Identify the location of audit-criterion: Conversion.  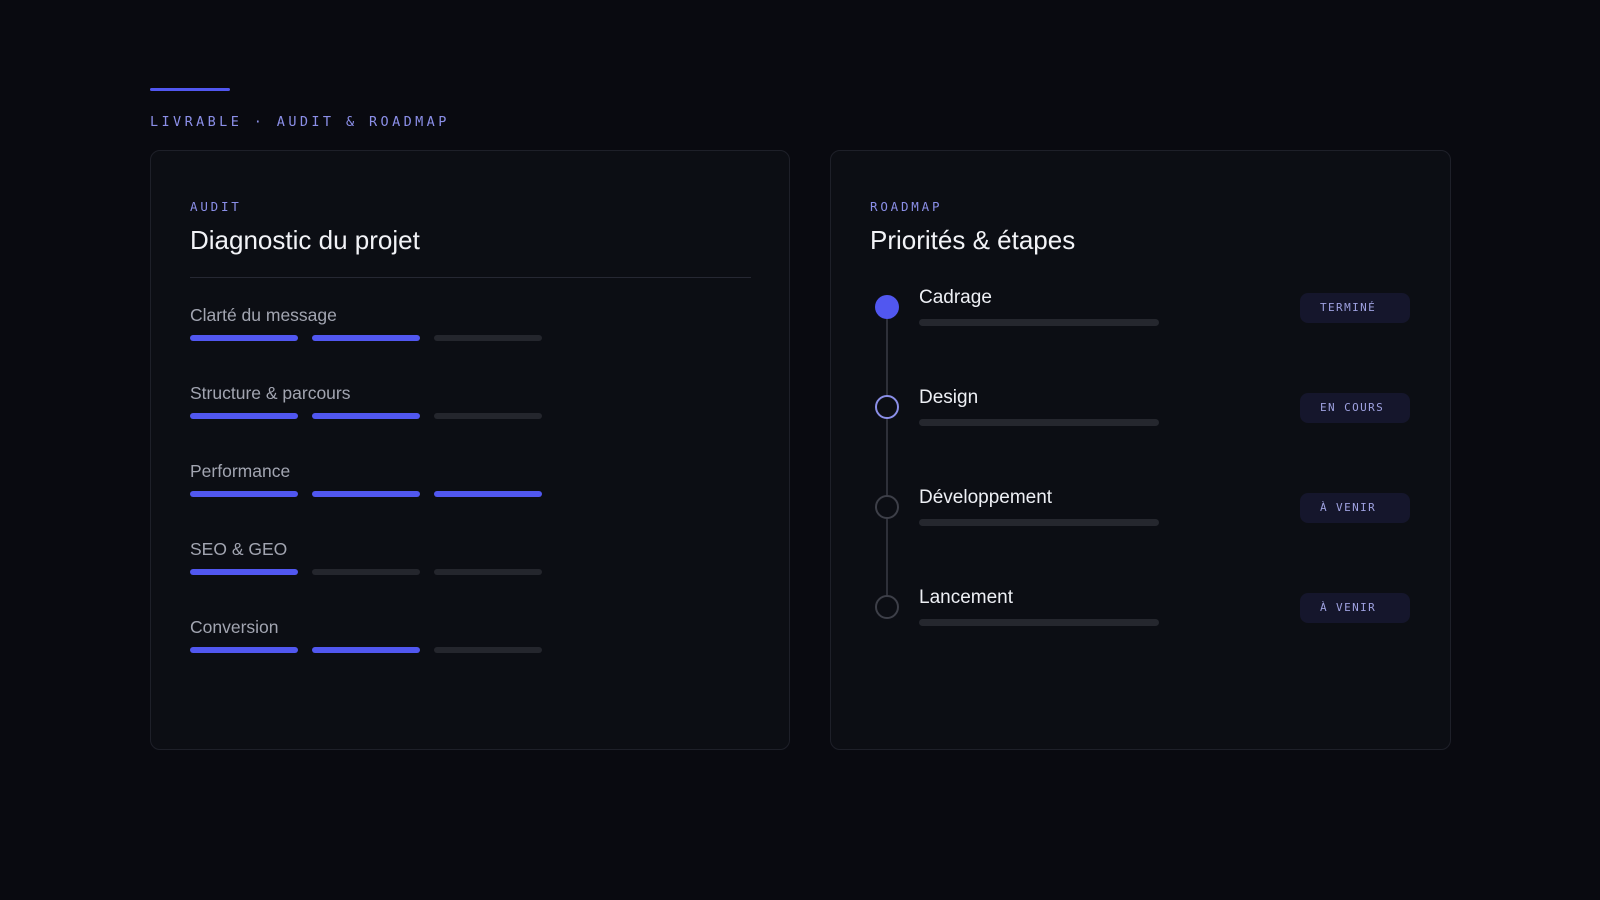
(373, 654).